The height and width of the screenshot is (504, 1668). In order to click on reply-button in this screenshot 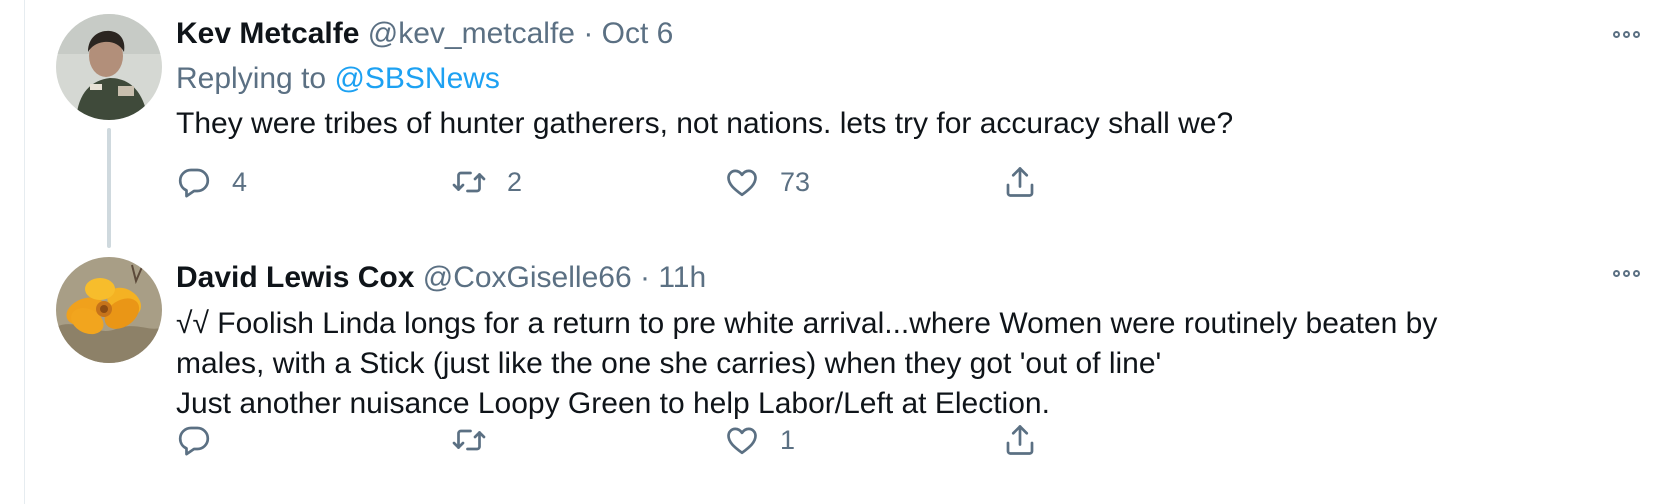, I will do `click(204, 440)`.